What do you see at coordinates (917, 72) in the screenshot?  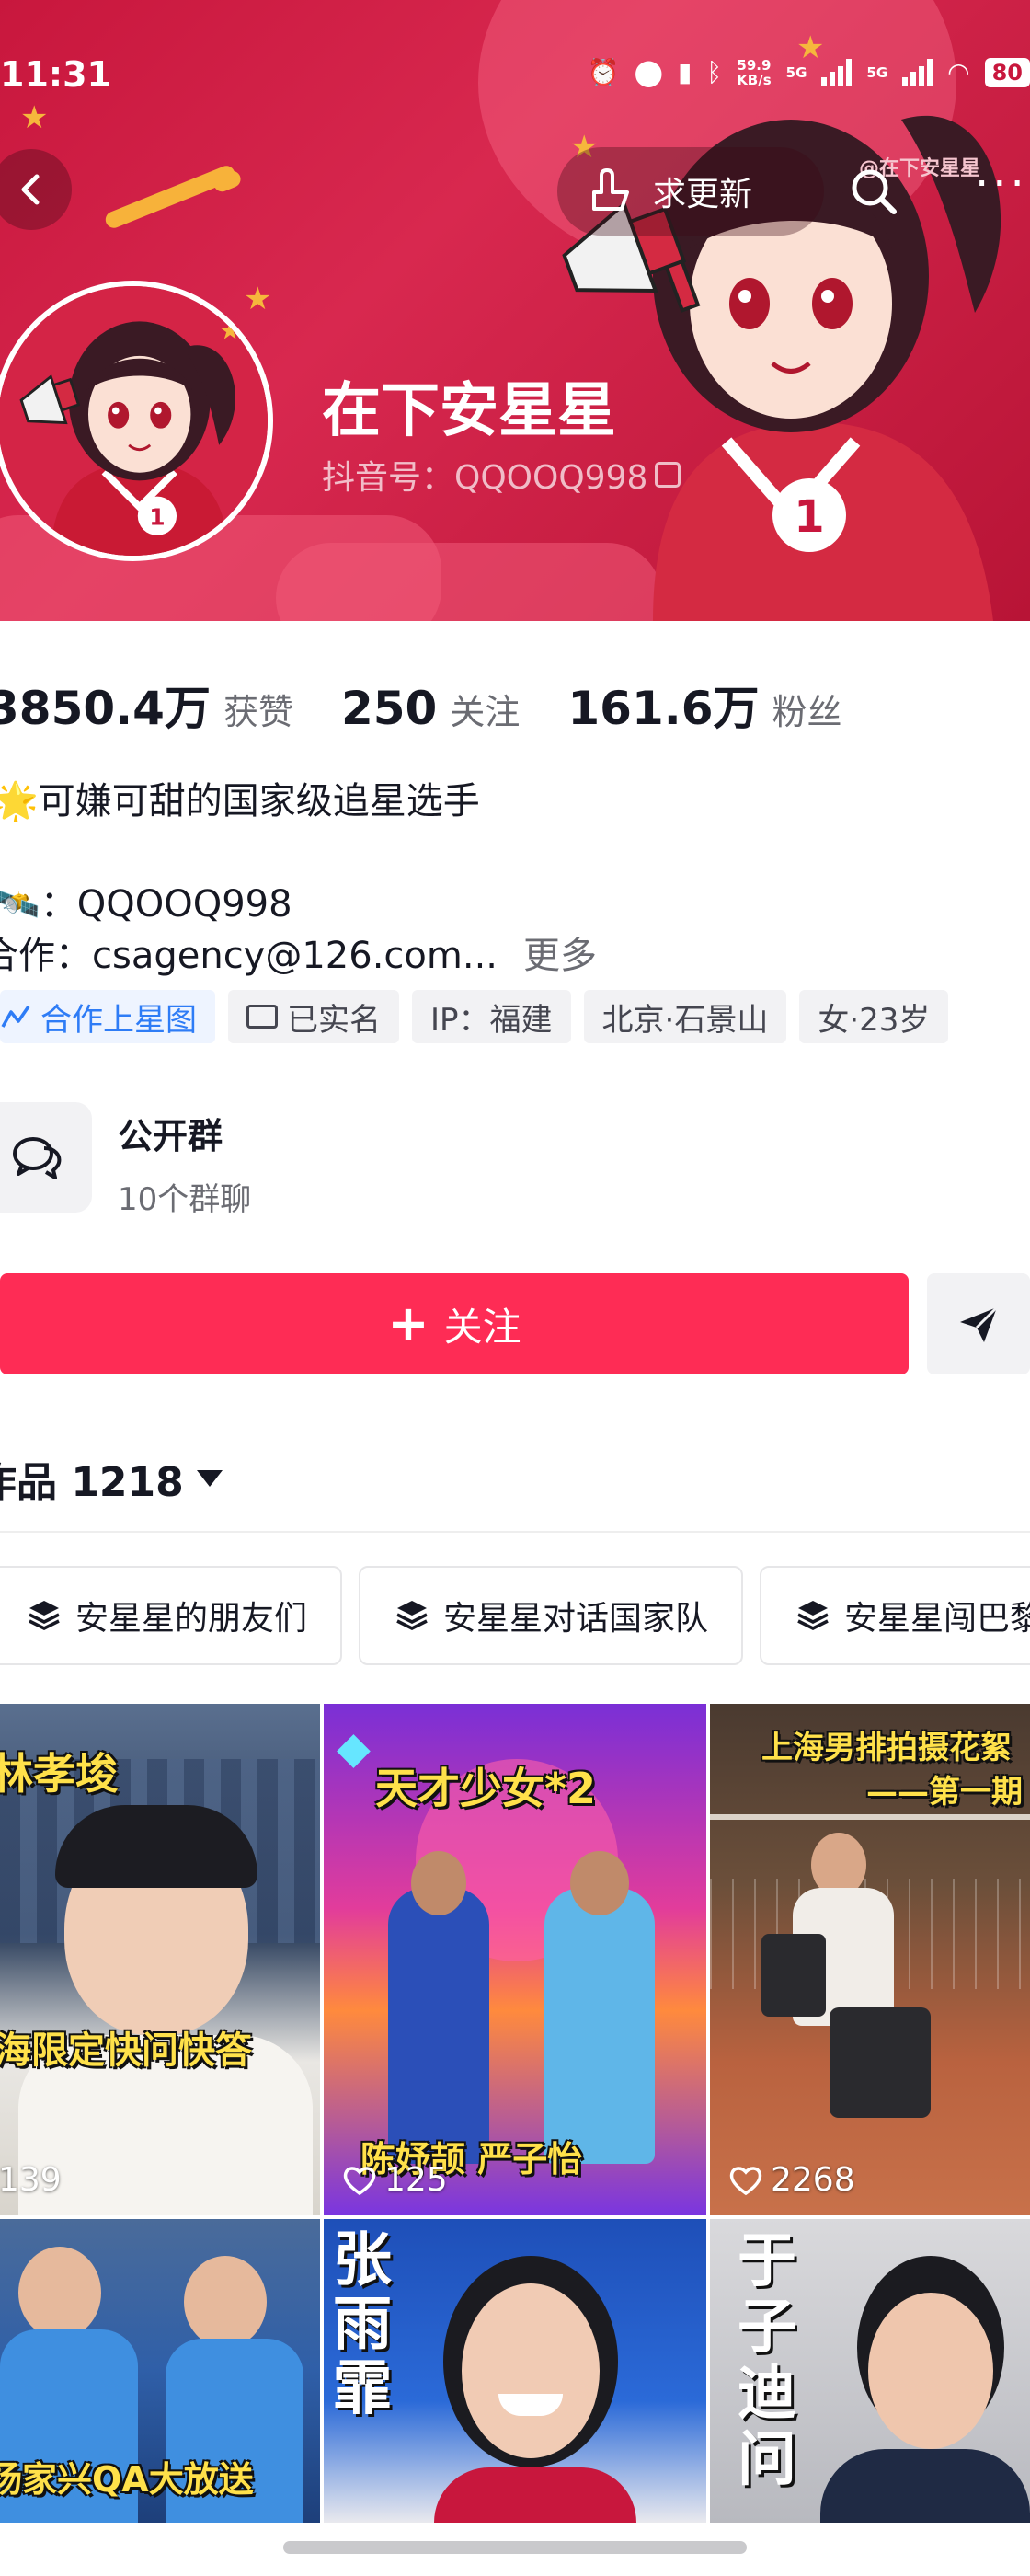 I see `signal-bars-2-icon` at bounding box center [917, 72].